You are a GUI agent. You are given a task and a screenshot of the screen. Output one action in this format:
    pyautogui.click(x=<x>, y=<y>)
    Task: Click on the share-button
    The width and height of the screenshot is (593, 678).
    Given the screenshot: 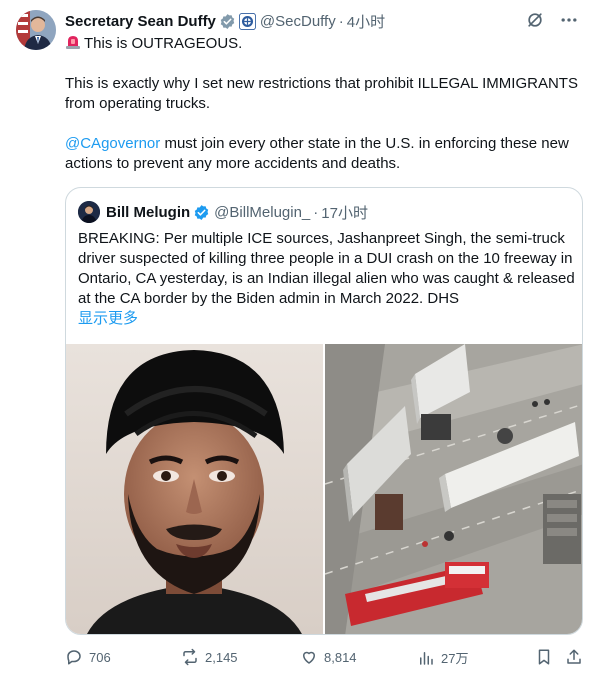 What is the action you would take?
    pyautogui.click(x=574, y=657)
    